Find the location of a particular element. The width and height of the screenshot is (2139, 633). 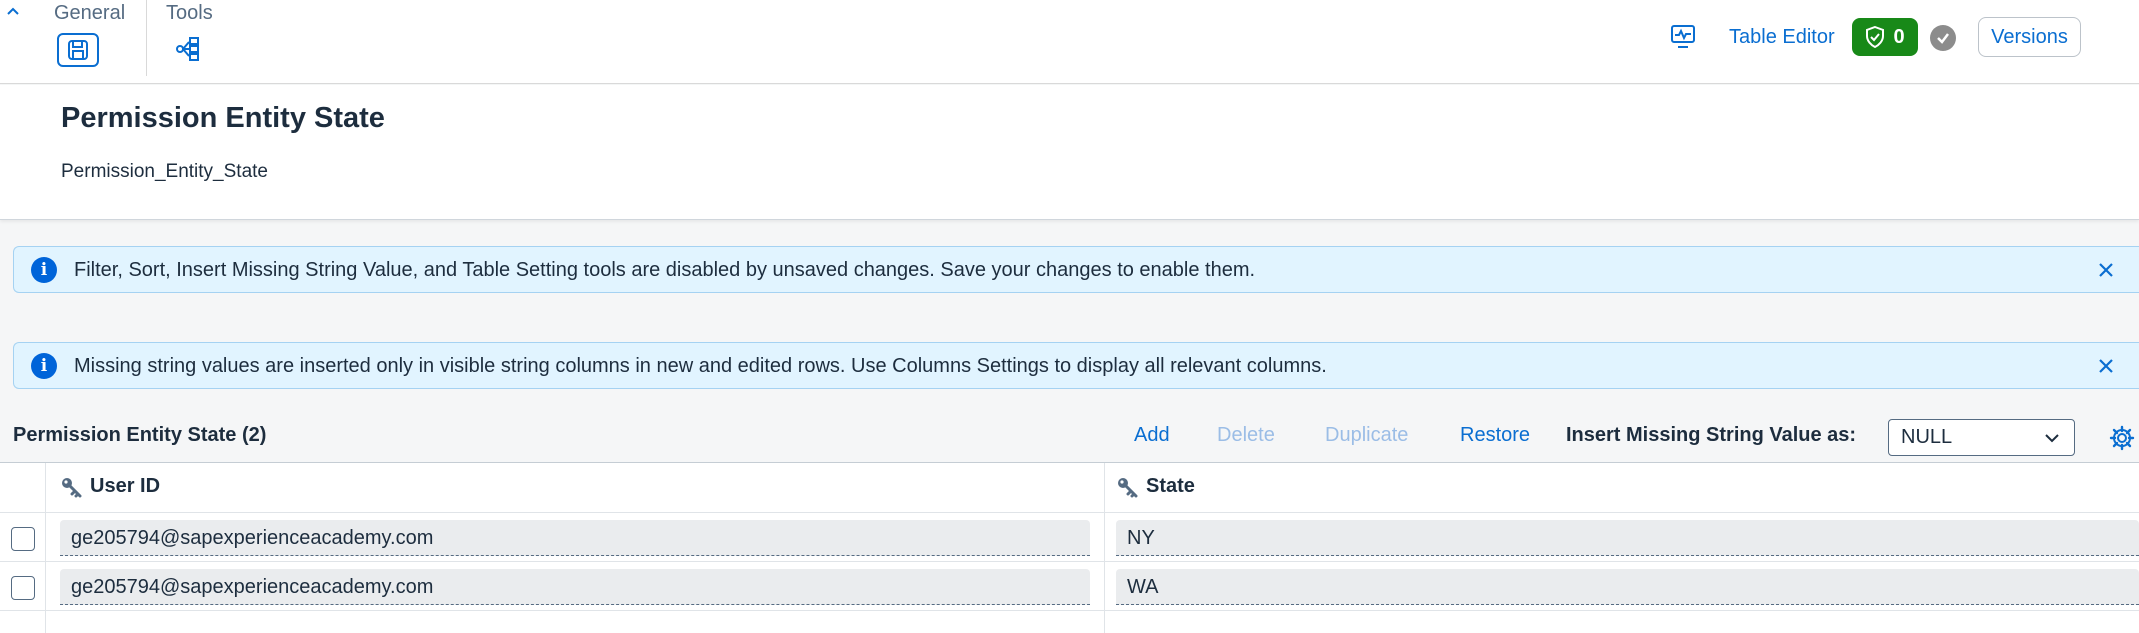

chevron-down-icon is located at coordinates (2052, 438).